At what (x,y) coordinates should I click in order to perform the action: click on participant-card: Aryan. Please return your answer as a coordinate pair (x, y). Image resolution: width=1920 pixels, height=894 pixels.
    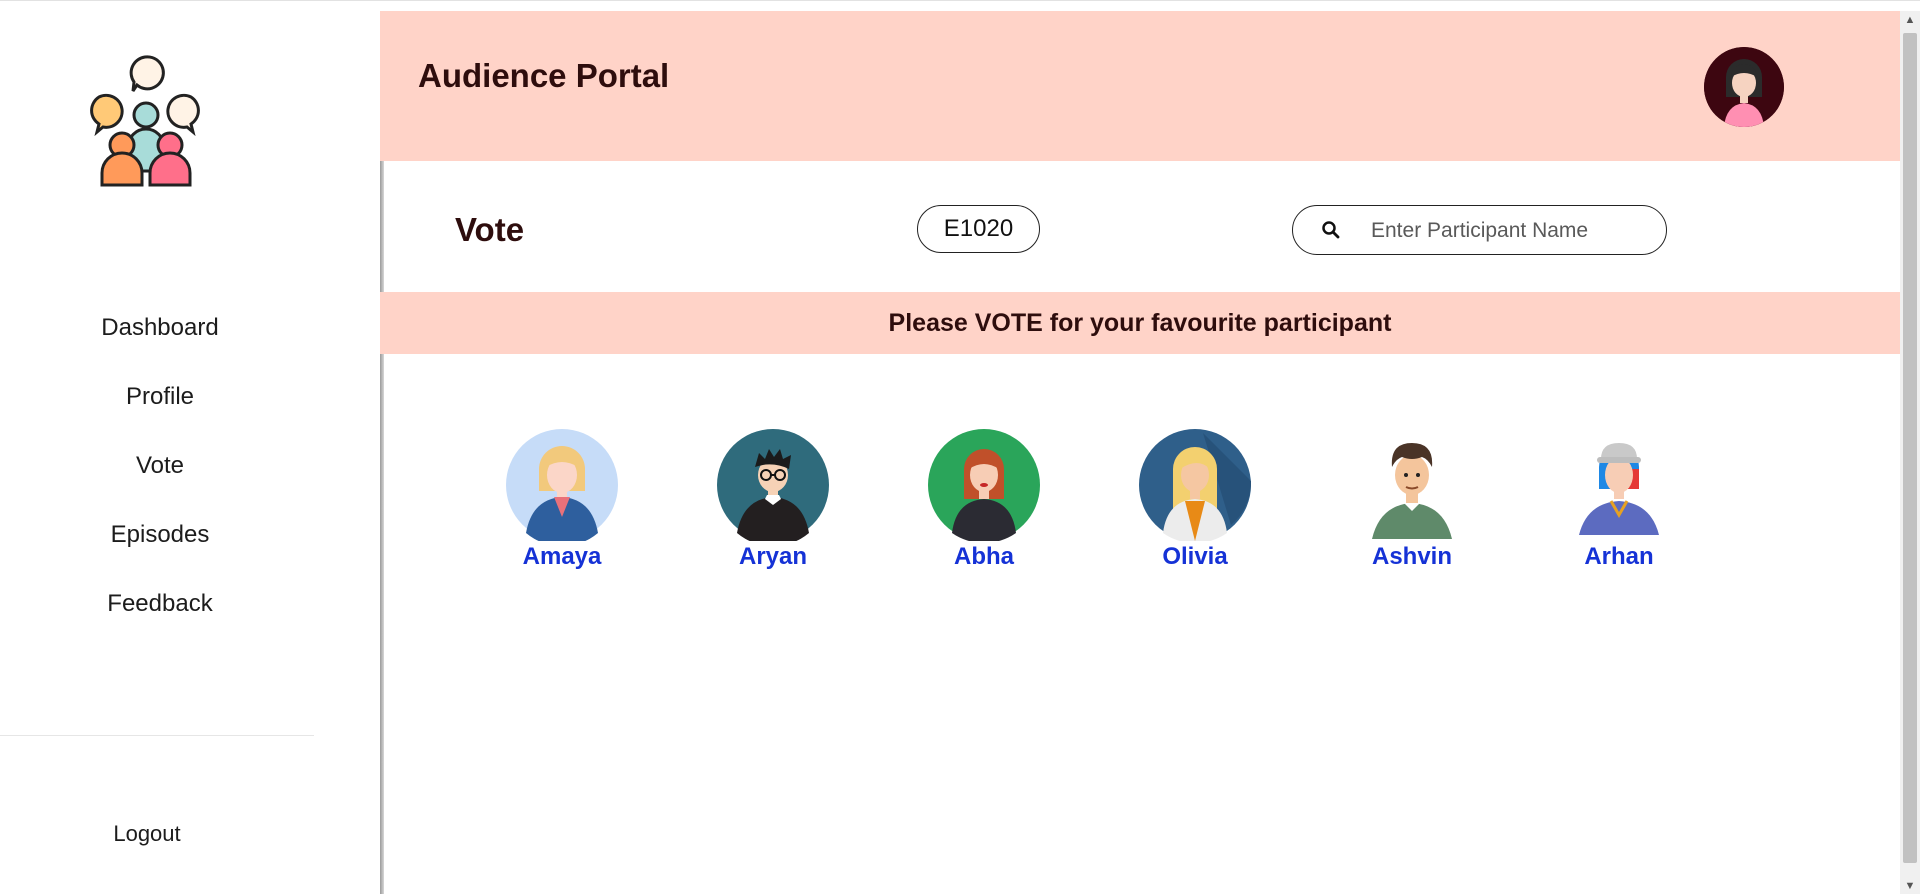
    Looking at the image, I should click on (773, 500).